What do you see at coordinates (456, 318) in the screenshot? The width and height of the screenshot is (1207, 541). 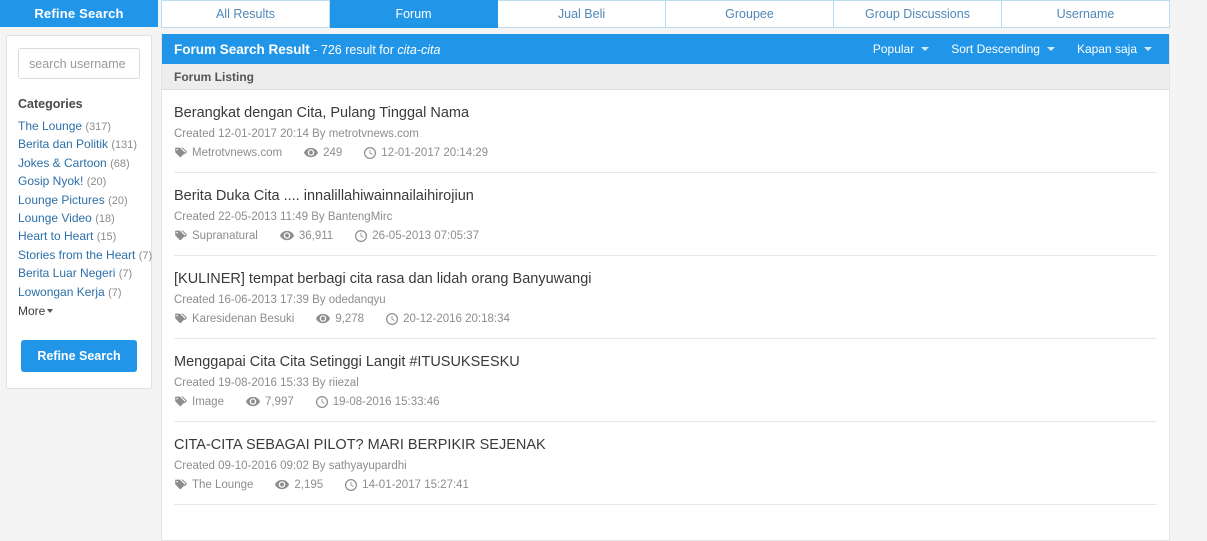 I see `result-timestamp-value: 20-12-2016 20:18:34` at bounding box center [456, 318].